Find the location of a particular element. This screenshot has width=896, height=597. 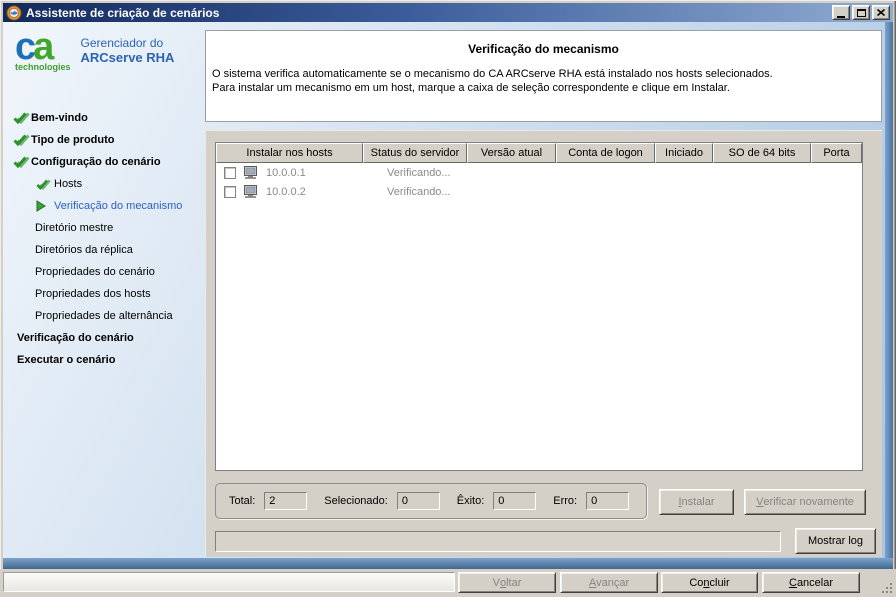

sidebar-step-hosts: Hosts is located at coordinates (104, 184).